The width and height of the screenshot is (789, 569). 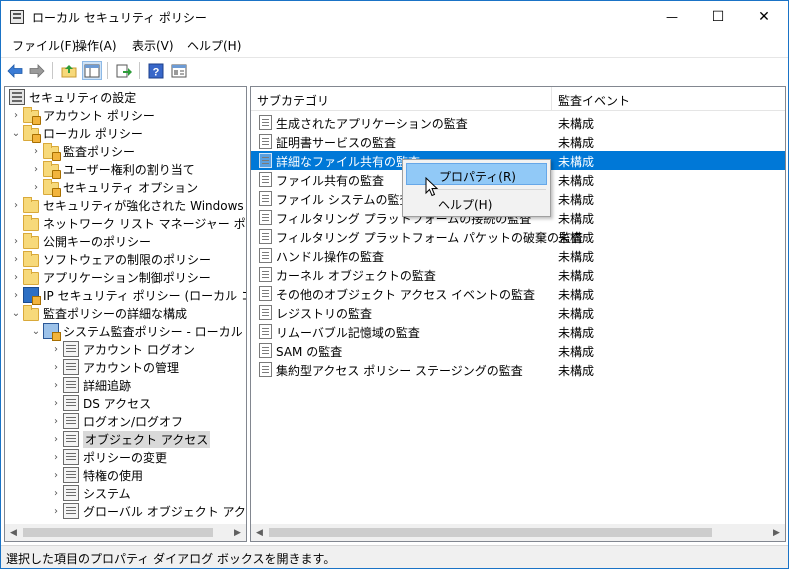 I want to click on show-hide-tree-button, so click(x=92, y=70).